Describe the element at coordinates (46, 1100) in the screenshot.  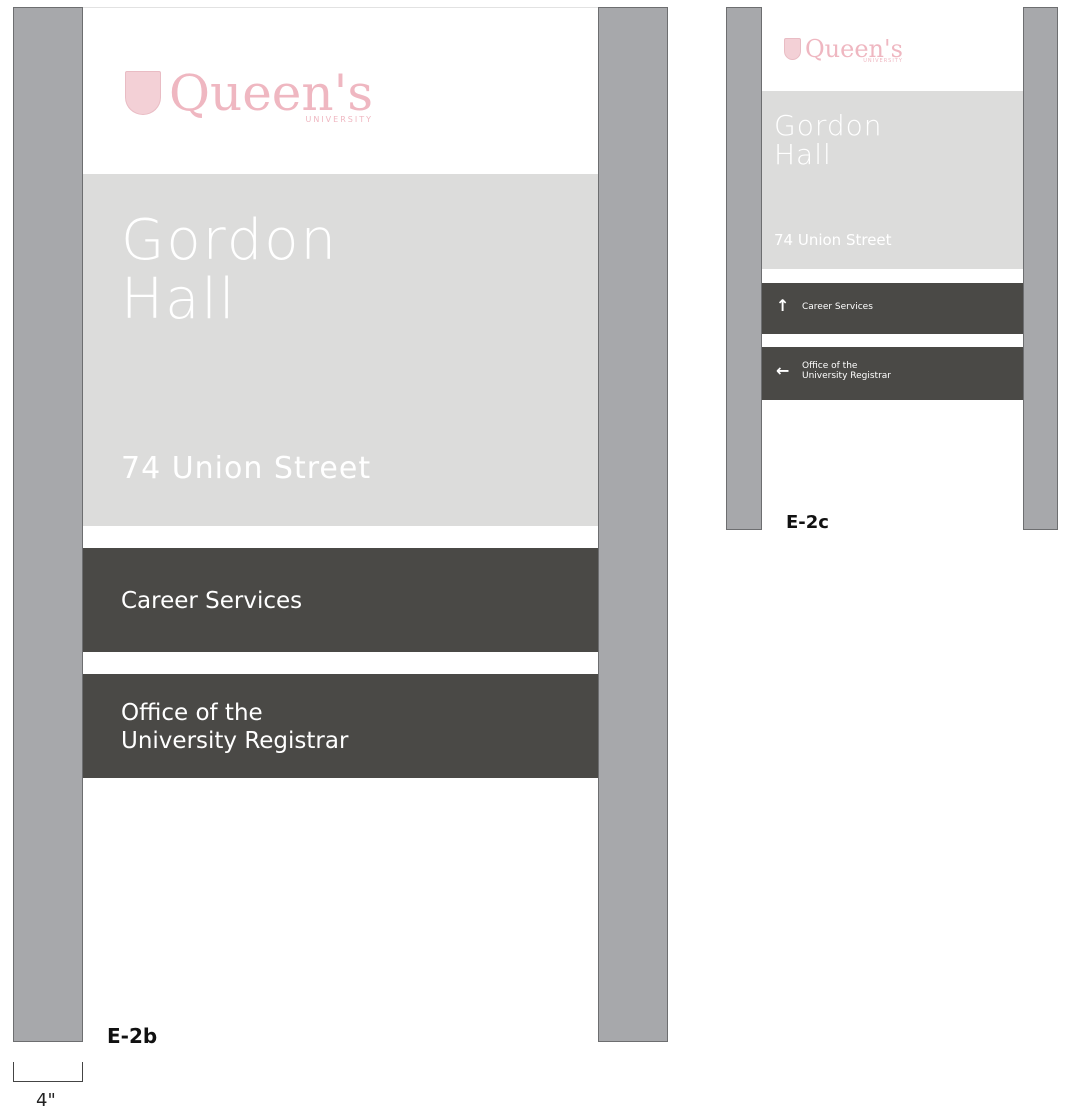
I see `scale-label: 4"` at that location.